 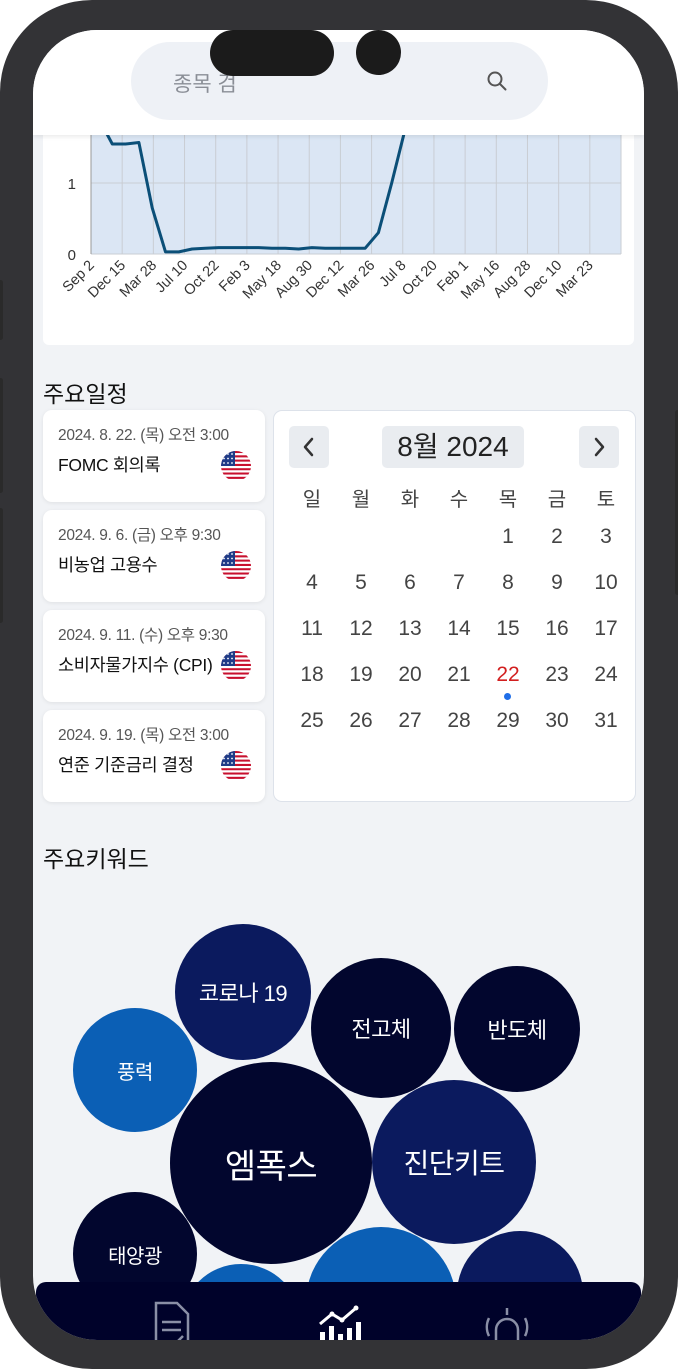 What do you see at coordinates (410, 675) in the screenshot?
I see `calendar-day: 20` at bounding box center [410, 675].